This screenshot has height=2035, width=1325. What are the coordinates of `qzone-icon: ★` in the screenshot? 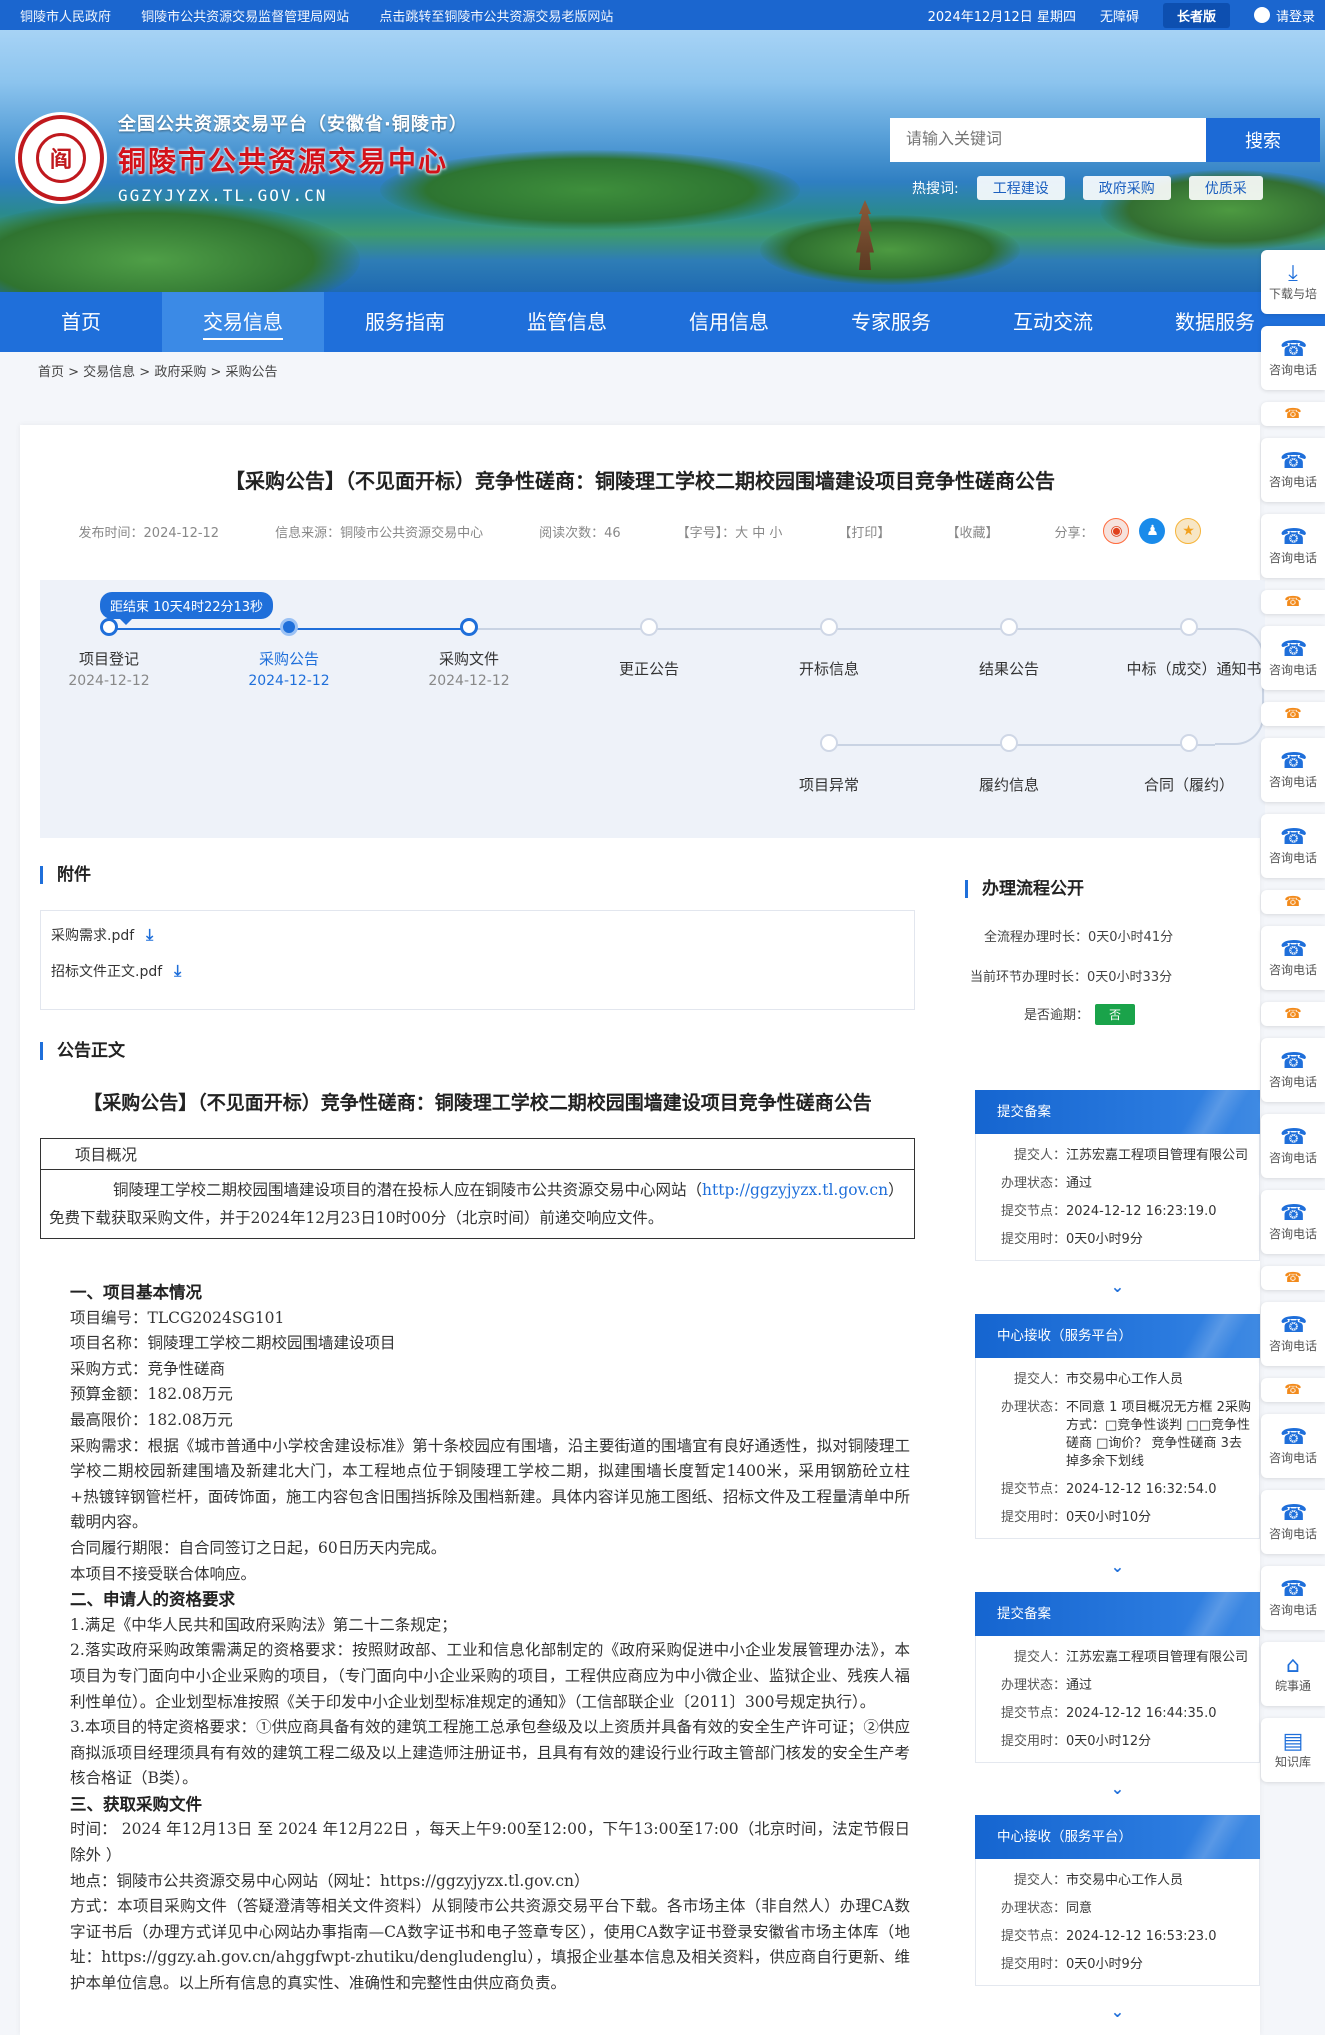 It's located at (1188, 531).